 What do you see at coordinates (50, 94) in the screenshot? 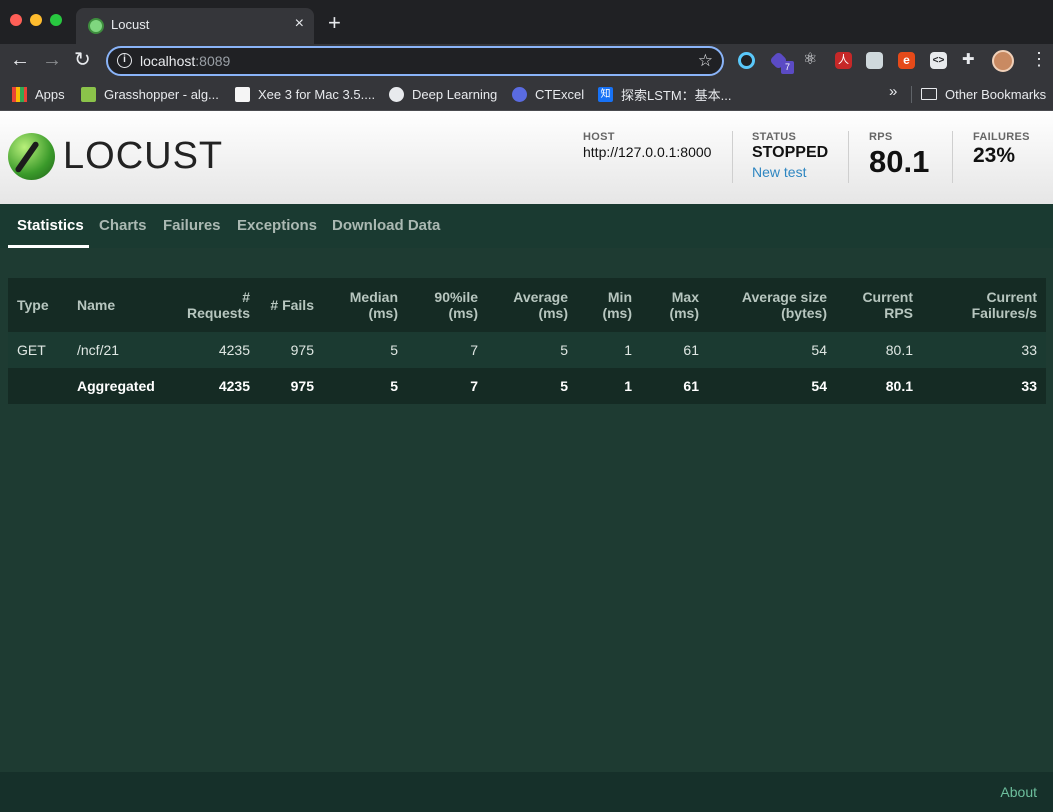
I see `bookmark-label: Apps` at bounding box center [50, 94].